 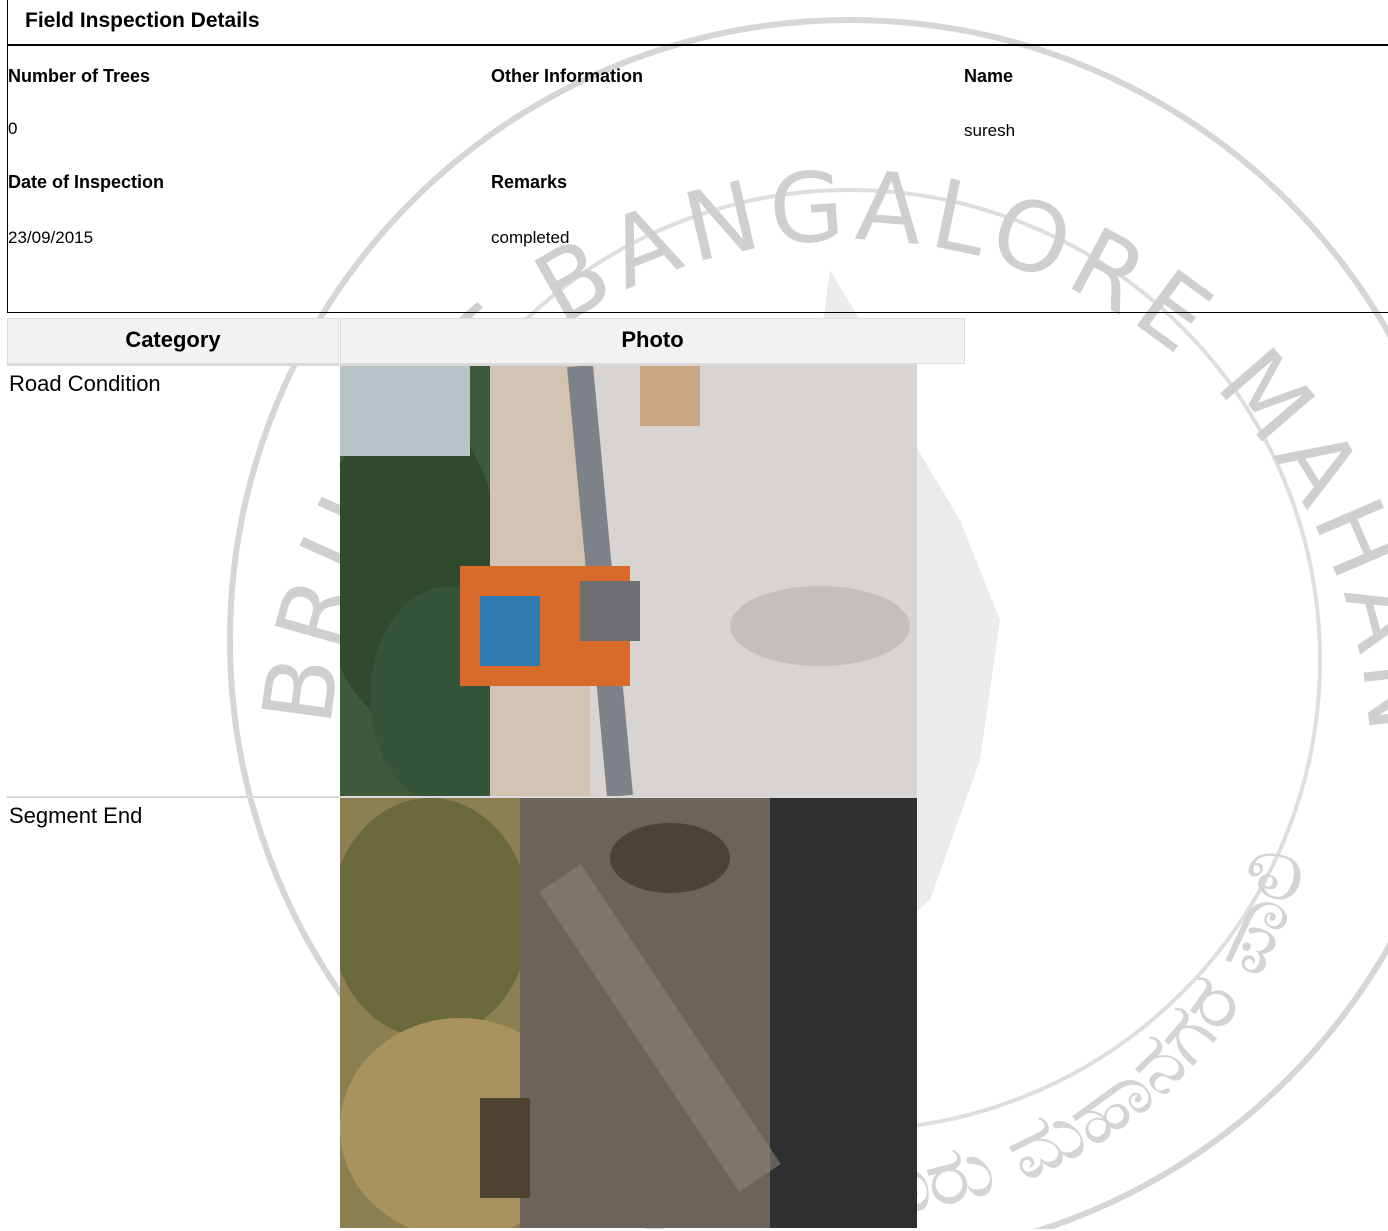 What do you see at coordinates (86, 182) in the screenshot?
I see `date-of-inspection-label: Date of Inspection` at bounding box center [86, 182].